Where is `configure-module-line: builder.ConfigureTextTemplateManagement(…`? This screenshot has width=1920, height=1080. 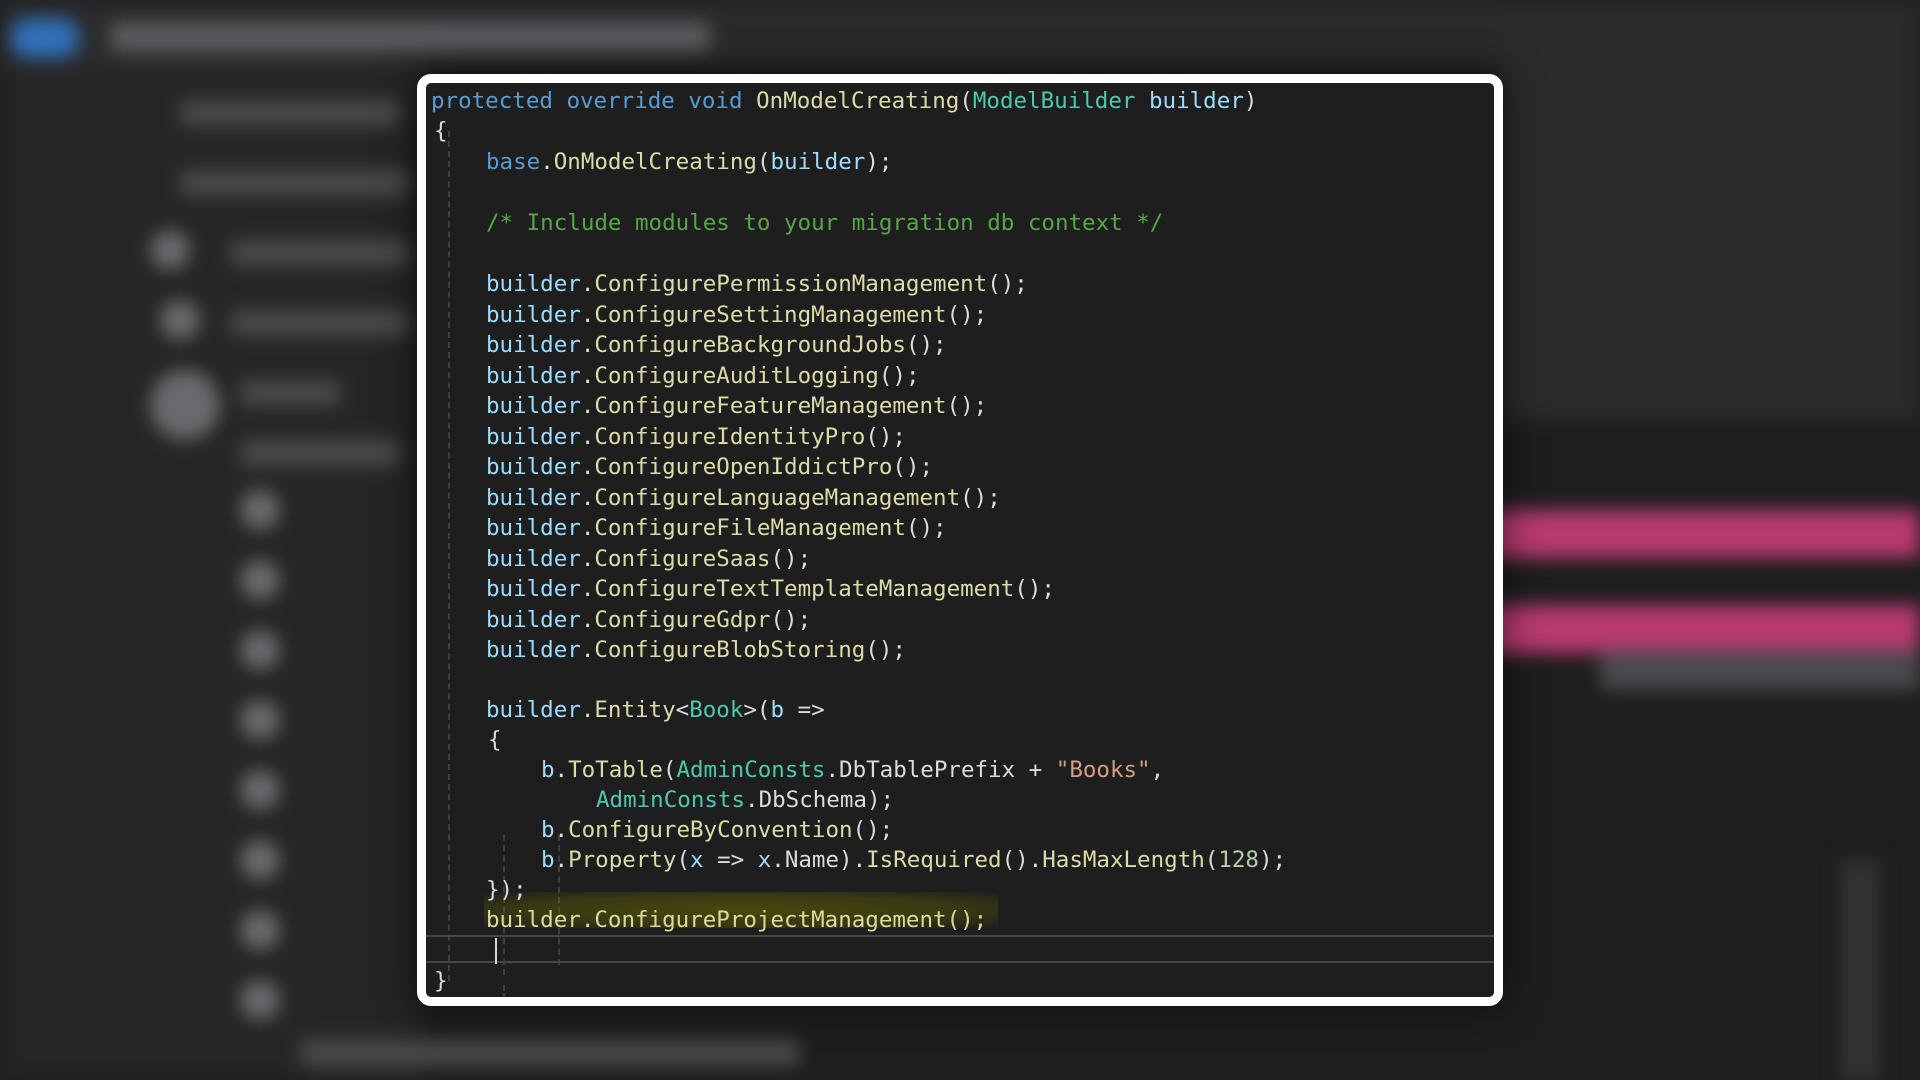
configure-module-line: builder.ConfigureTextTemplateManagement(… is located at coordinates (770, 589).